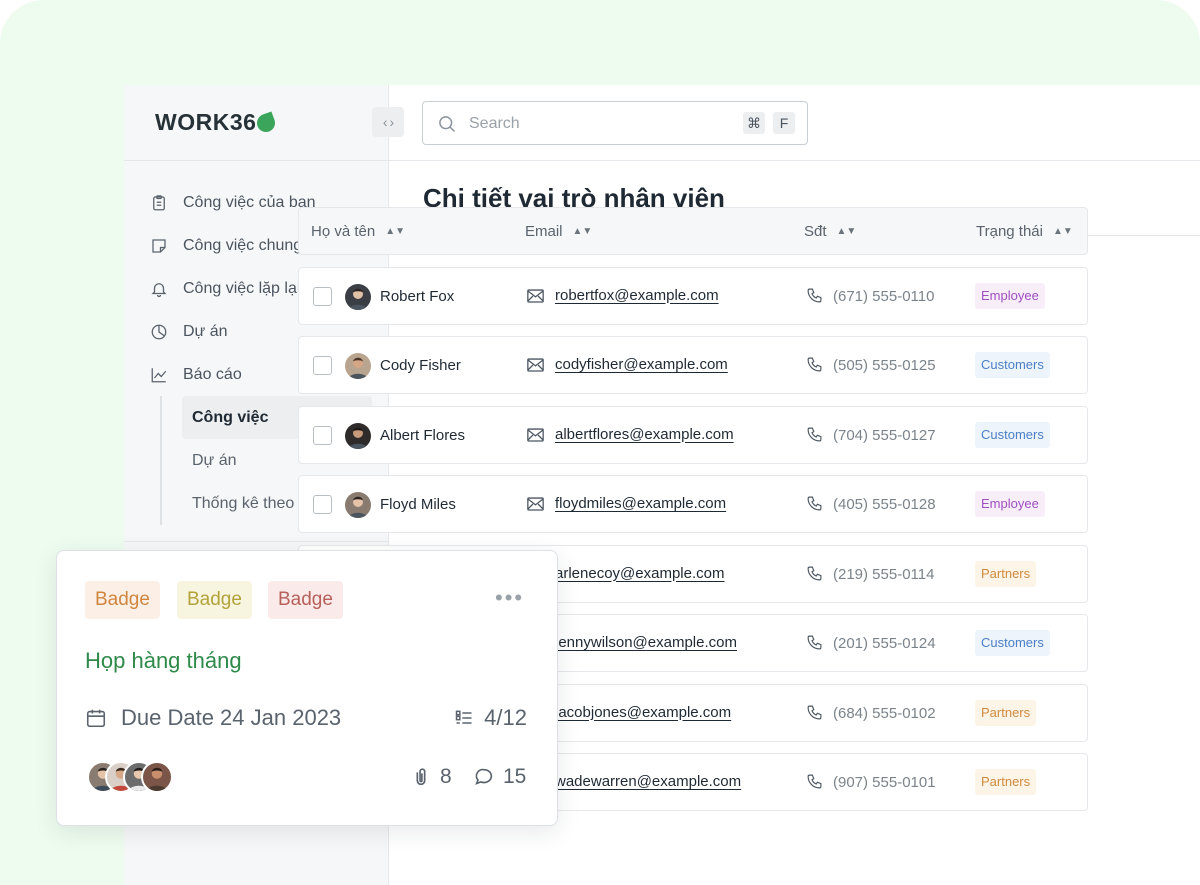 The height and width of the screenshot is (885, 1200). I want to click on sidebar-item-label: Công việc của bạn, so click(249, 202).